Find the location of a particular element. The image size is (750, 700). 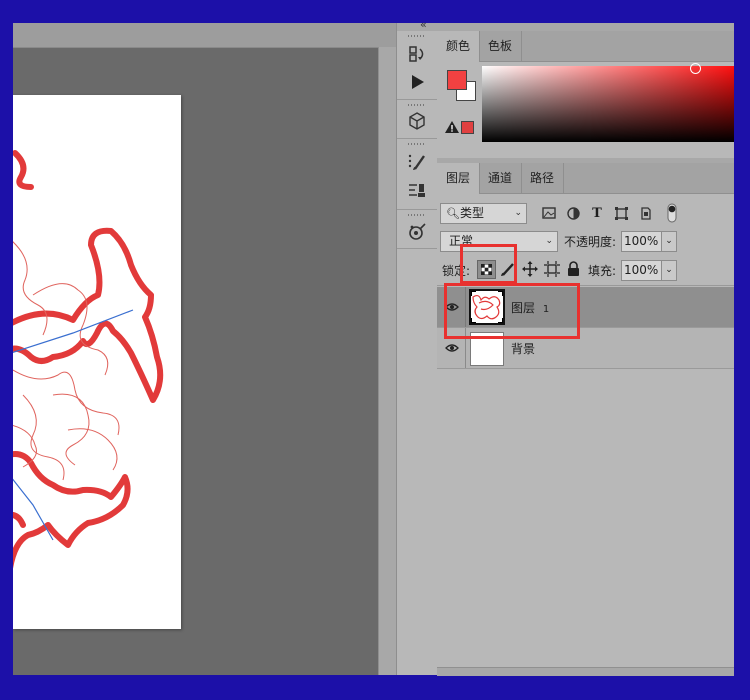

window-frame-edge is located at coordinates (742, 349).